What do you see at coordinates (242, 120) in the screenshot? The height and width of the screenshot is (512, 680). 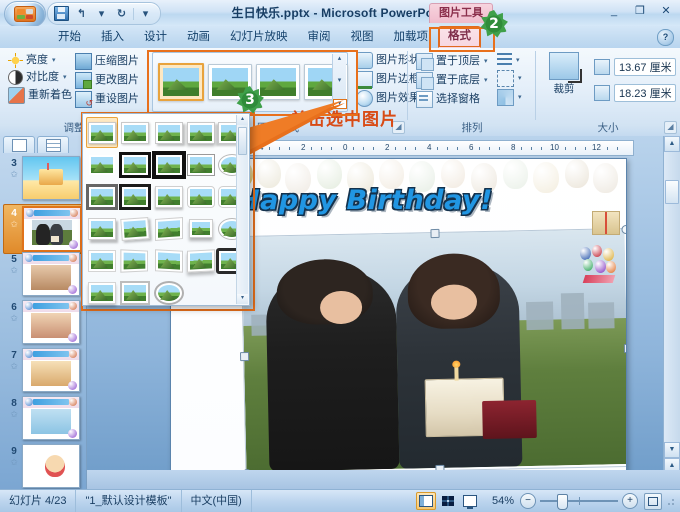 I see `dropdown-scroll-up-icon: ▴` at bounding box center [242, 120].